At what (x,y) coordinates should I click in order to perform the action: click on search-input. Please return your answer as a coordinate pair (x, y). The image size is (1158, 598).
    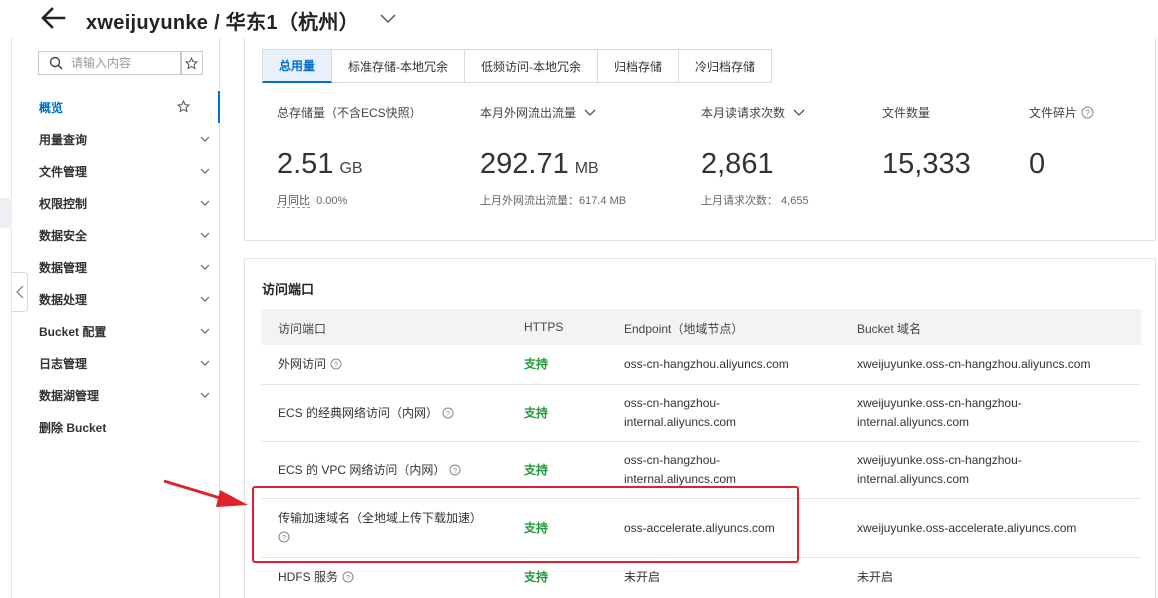
    Looking at the image, I should click on (126, 63).